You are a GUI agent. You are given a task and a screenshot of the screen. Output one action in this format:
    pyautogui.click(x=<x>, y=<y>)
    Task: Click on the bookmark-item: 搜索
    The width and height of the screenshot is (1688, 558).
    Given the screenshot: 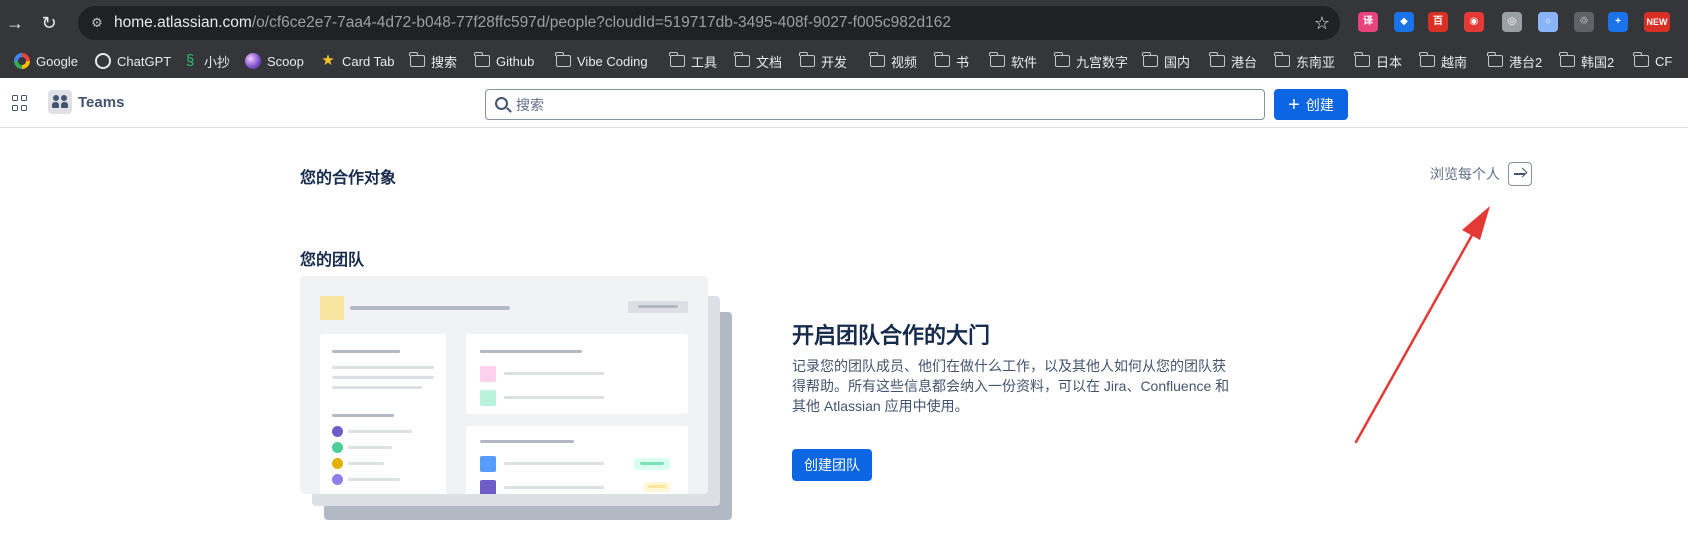 What is the action you would take?
    pyautogui.click(x=433, y=61)
    